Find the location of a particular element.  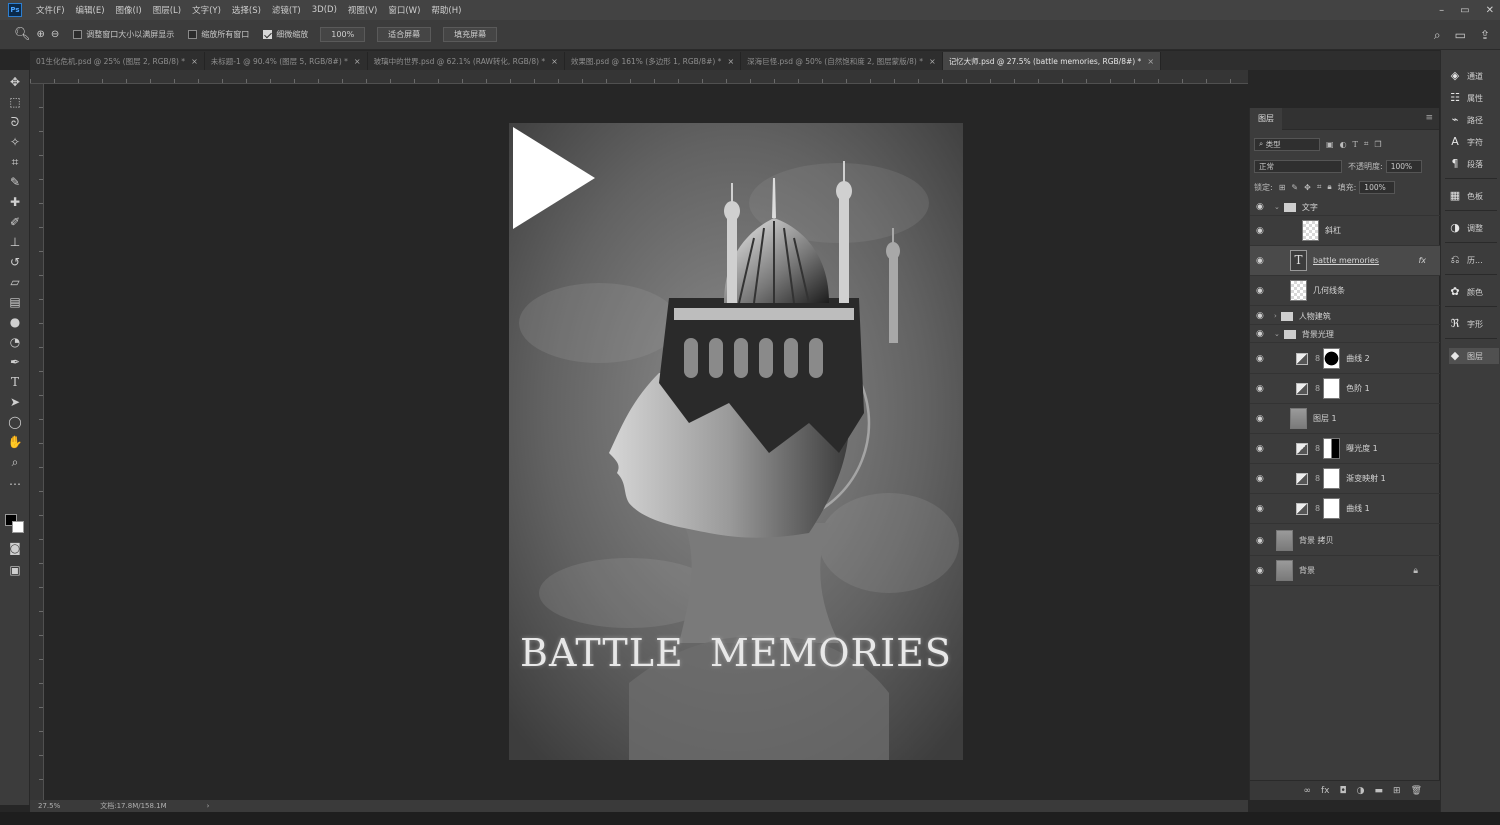

new-group-icon: ▬ is located at coordinates (1379, 791).